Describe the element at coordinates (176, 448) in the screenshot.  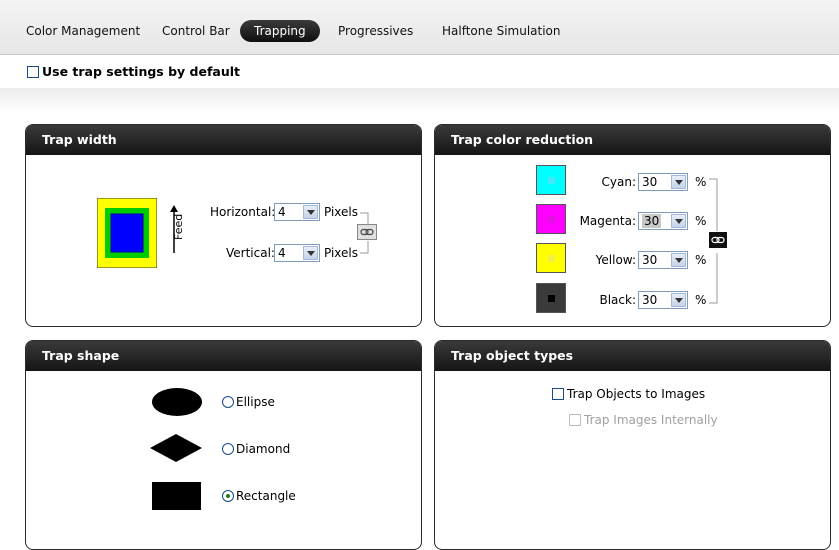
I see `diamond-shape-icon` at that location.